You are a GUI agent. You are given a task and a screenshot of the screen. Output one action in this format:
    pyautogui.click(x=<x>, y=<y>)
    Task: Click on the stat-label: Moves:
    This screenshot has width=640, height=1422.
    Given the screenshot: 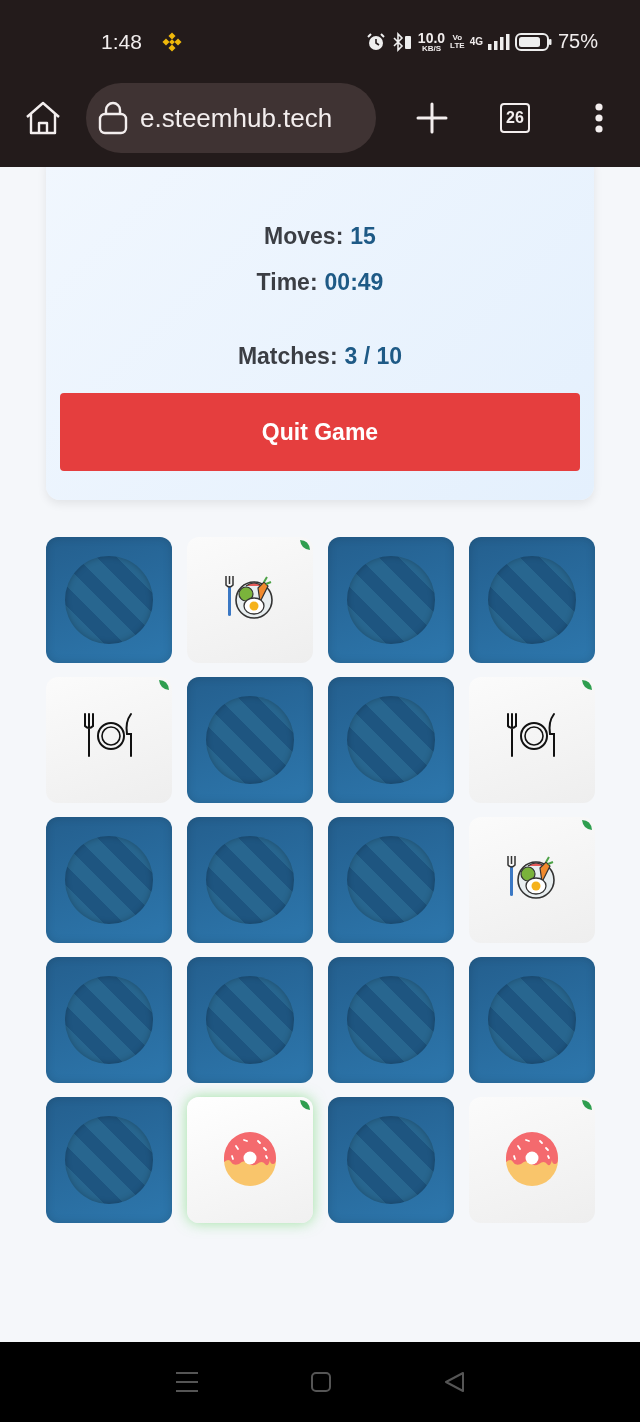 What is the action you would take?
    pyautogui.click(x=304, y=236)
    